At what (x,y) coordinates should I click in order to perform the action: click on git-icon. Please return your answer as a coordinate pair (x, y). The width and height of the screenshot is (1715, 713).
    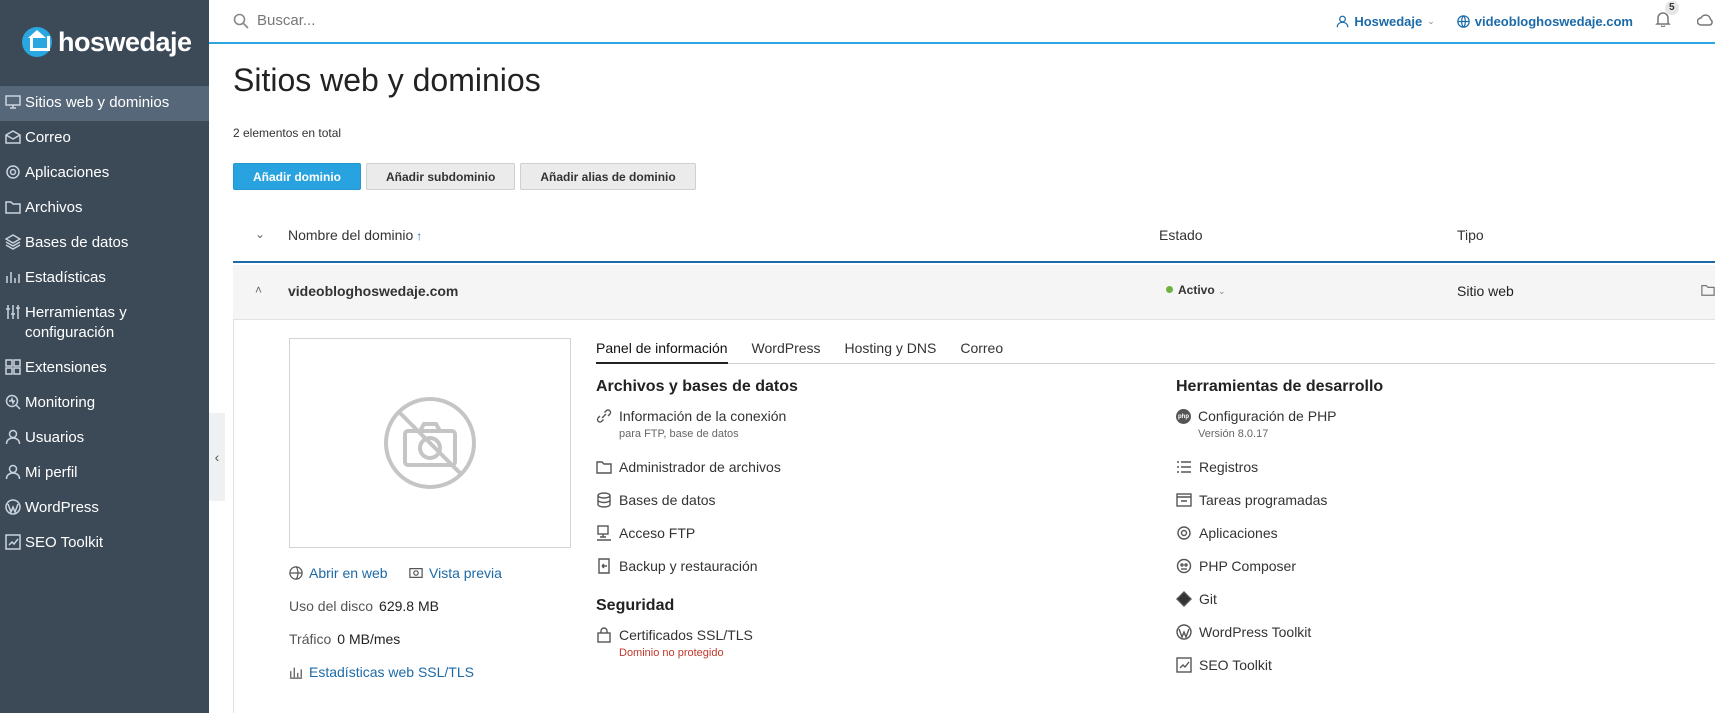
    Looking at the image, I should click on (1184, 599).